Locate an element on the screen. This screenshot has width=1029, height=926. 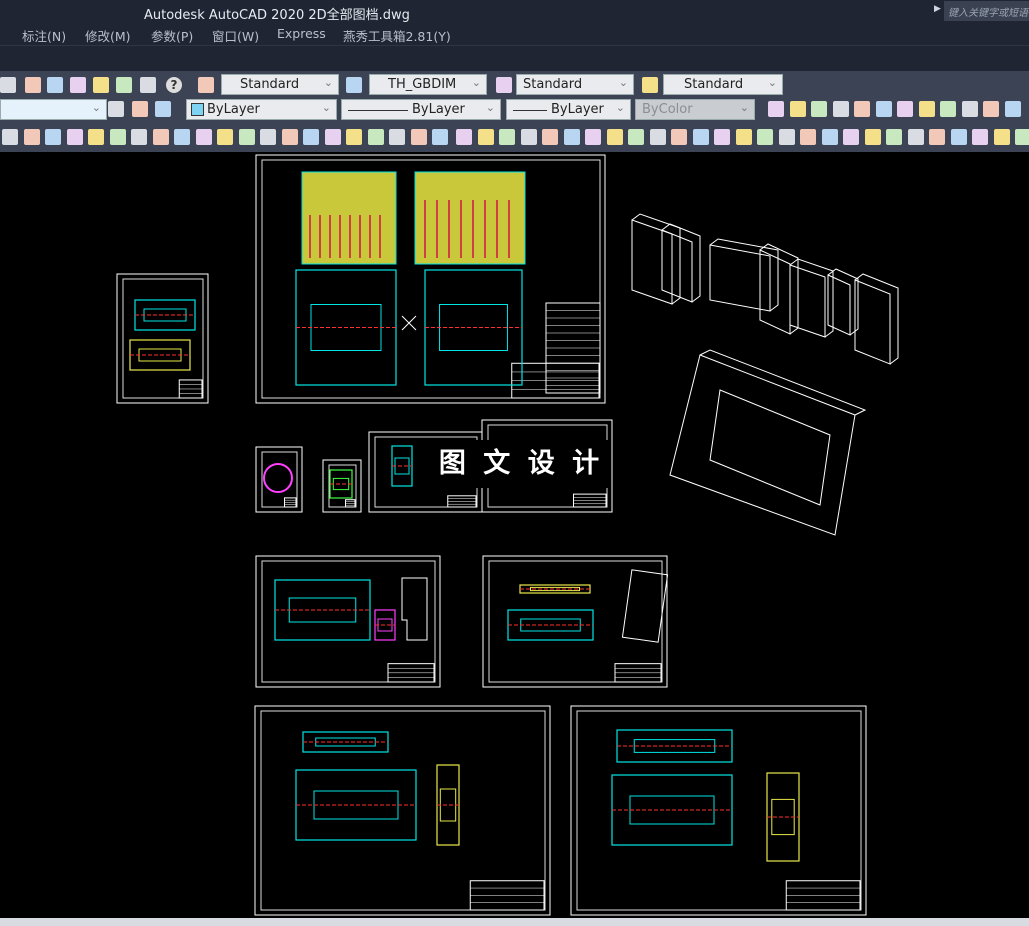
plot-style-dropdown: ByColor ⌄ is located at coordinates (695, 109).